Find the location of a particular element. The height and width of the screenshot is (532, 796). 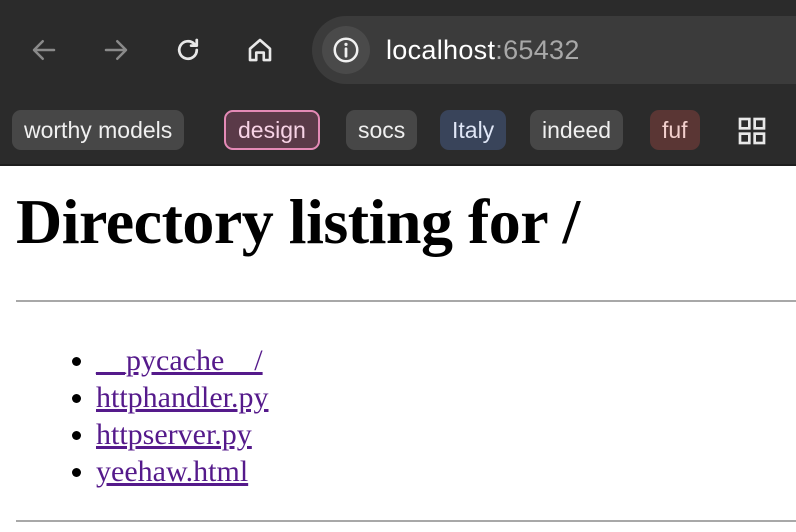

list-item: httpserver.py is located at coordinates (446, 434).